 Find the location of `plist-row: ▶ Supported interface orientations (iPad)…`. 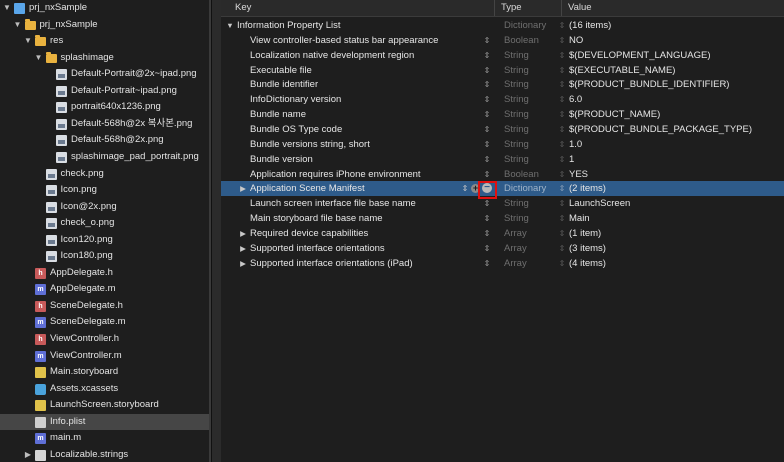

plist-row: ▶ Supported interface orientations (iPad)… is located at coordinates (502, 263).